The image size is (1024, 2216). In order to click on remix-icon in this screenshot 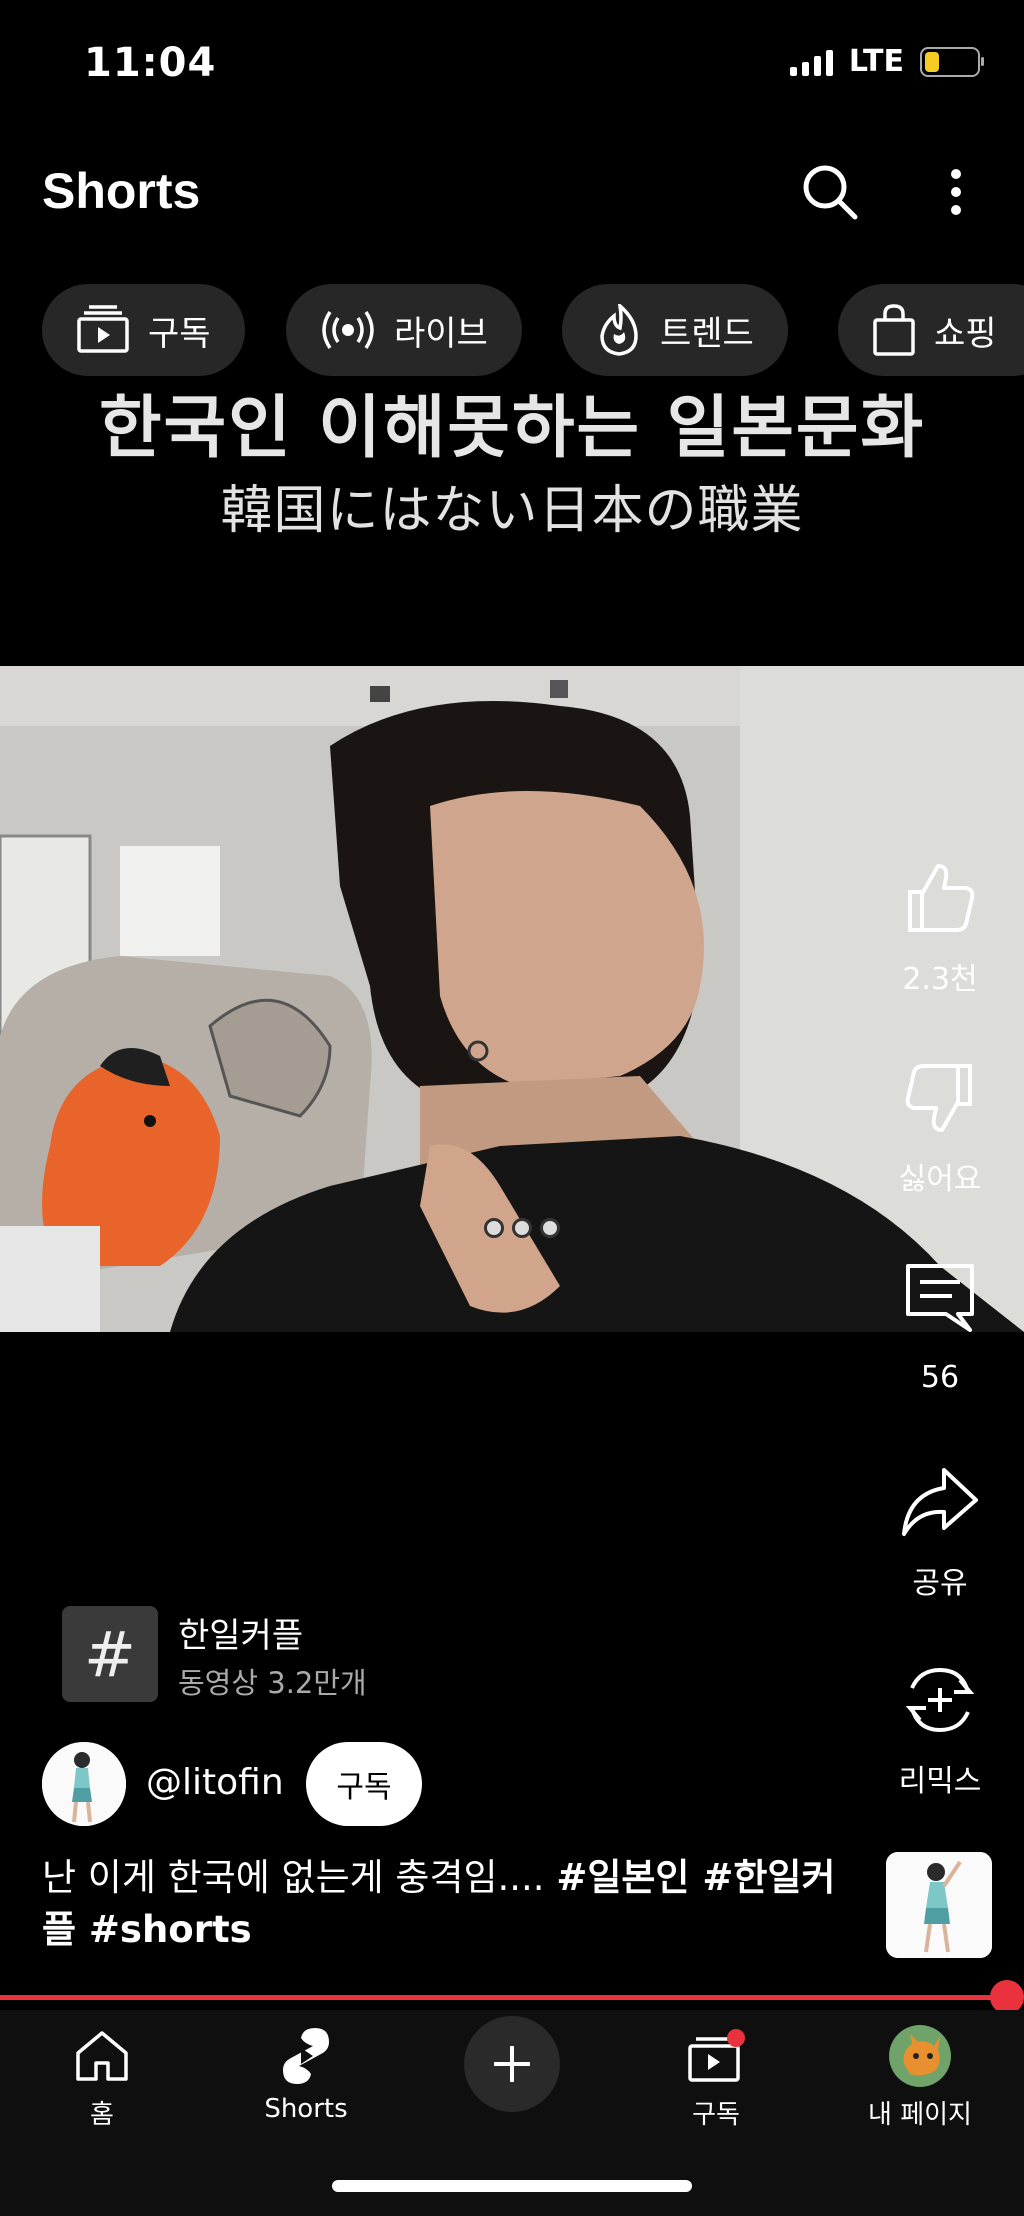, I will do `click(940, 1700)`.